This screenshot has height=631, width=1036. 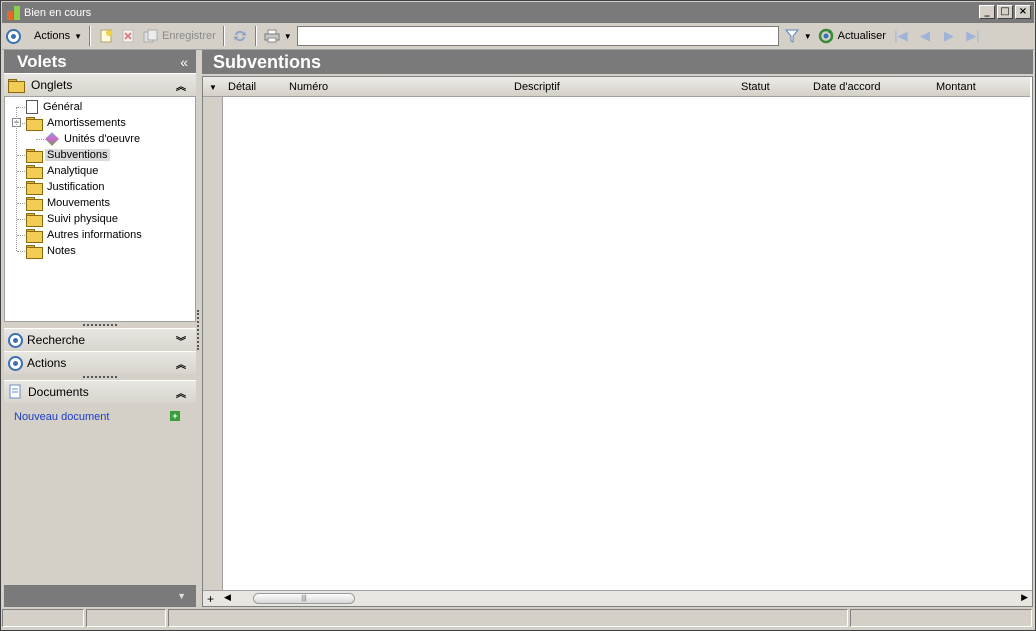 I want to click on previous-record-icon: ◀, so click(x=925, y=36).